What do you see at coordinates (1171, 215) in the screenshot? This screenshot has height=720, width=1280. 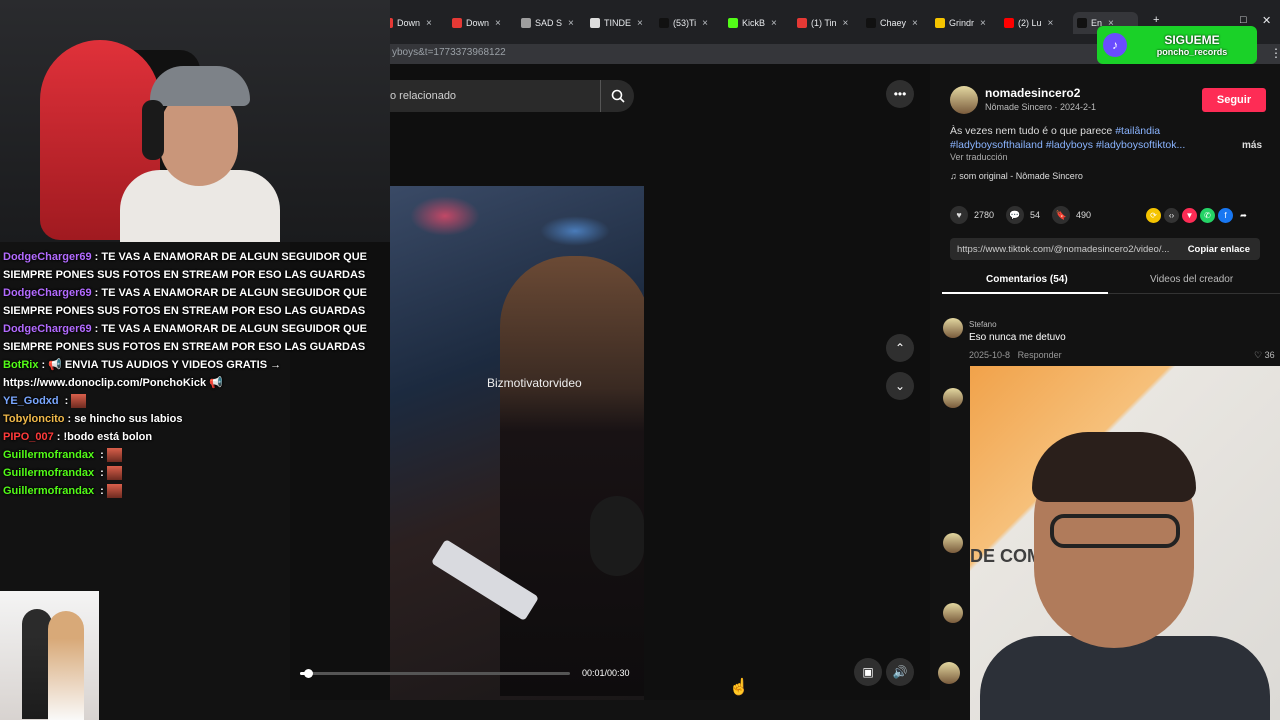 I see `embed-icon: ‹›` at bounding box center [1171, 215].